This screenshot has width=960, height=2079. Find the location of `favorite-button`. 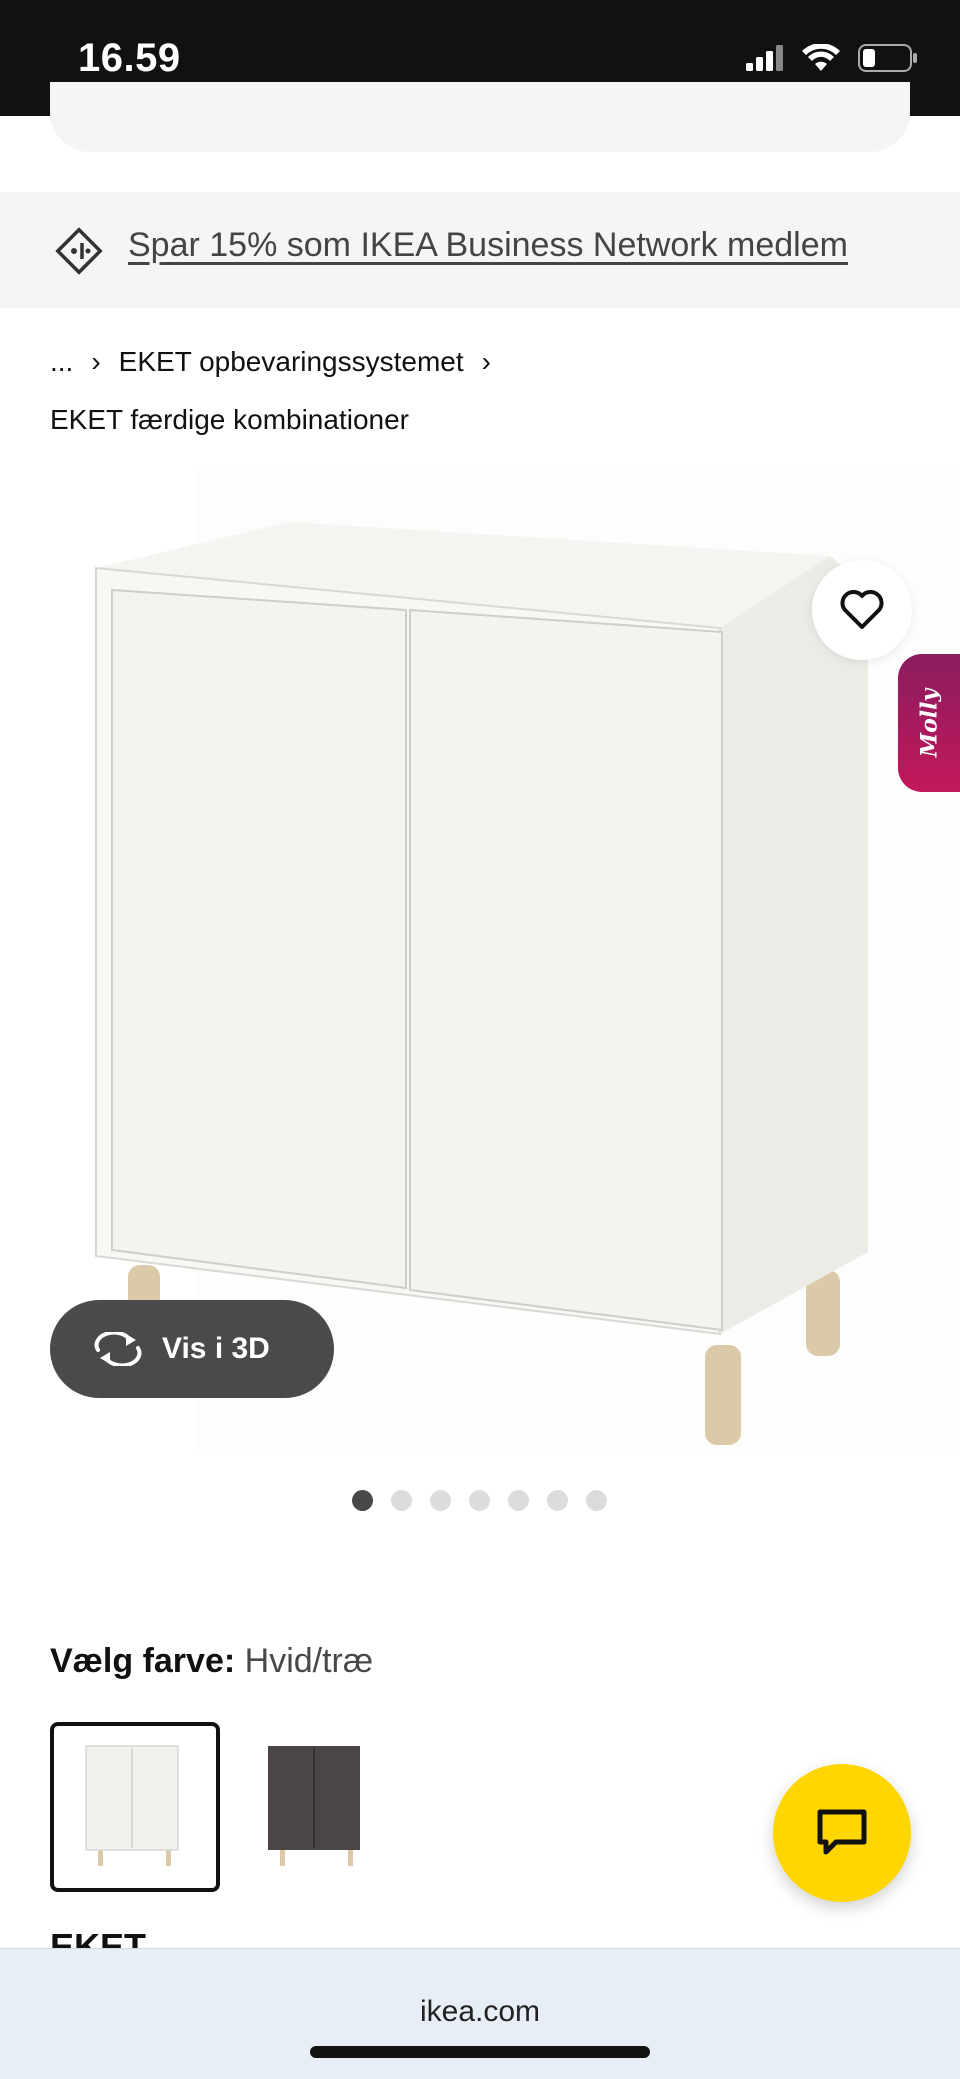

favorite-button is located at coordinates (862, 610).